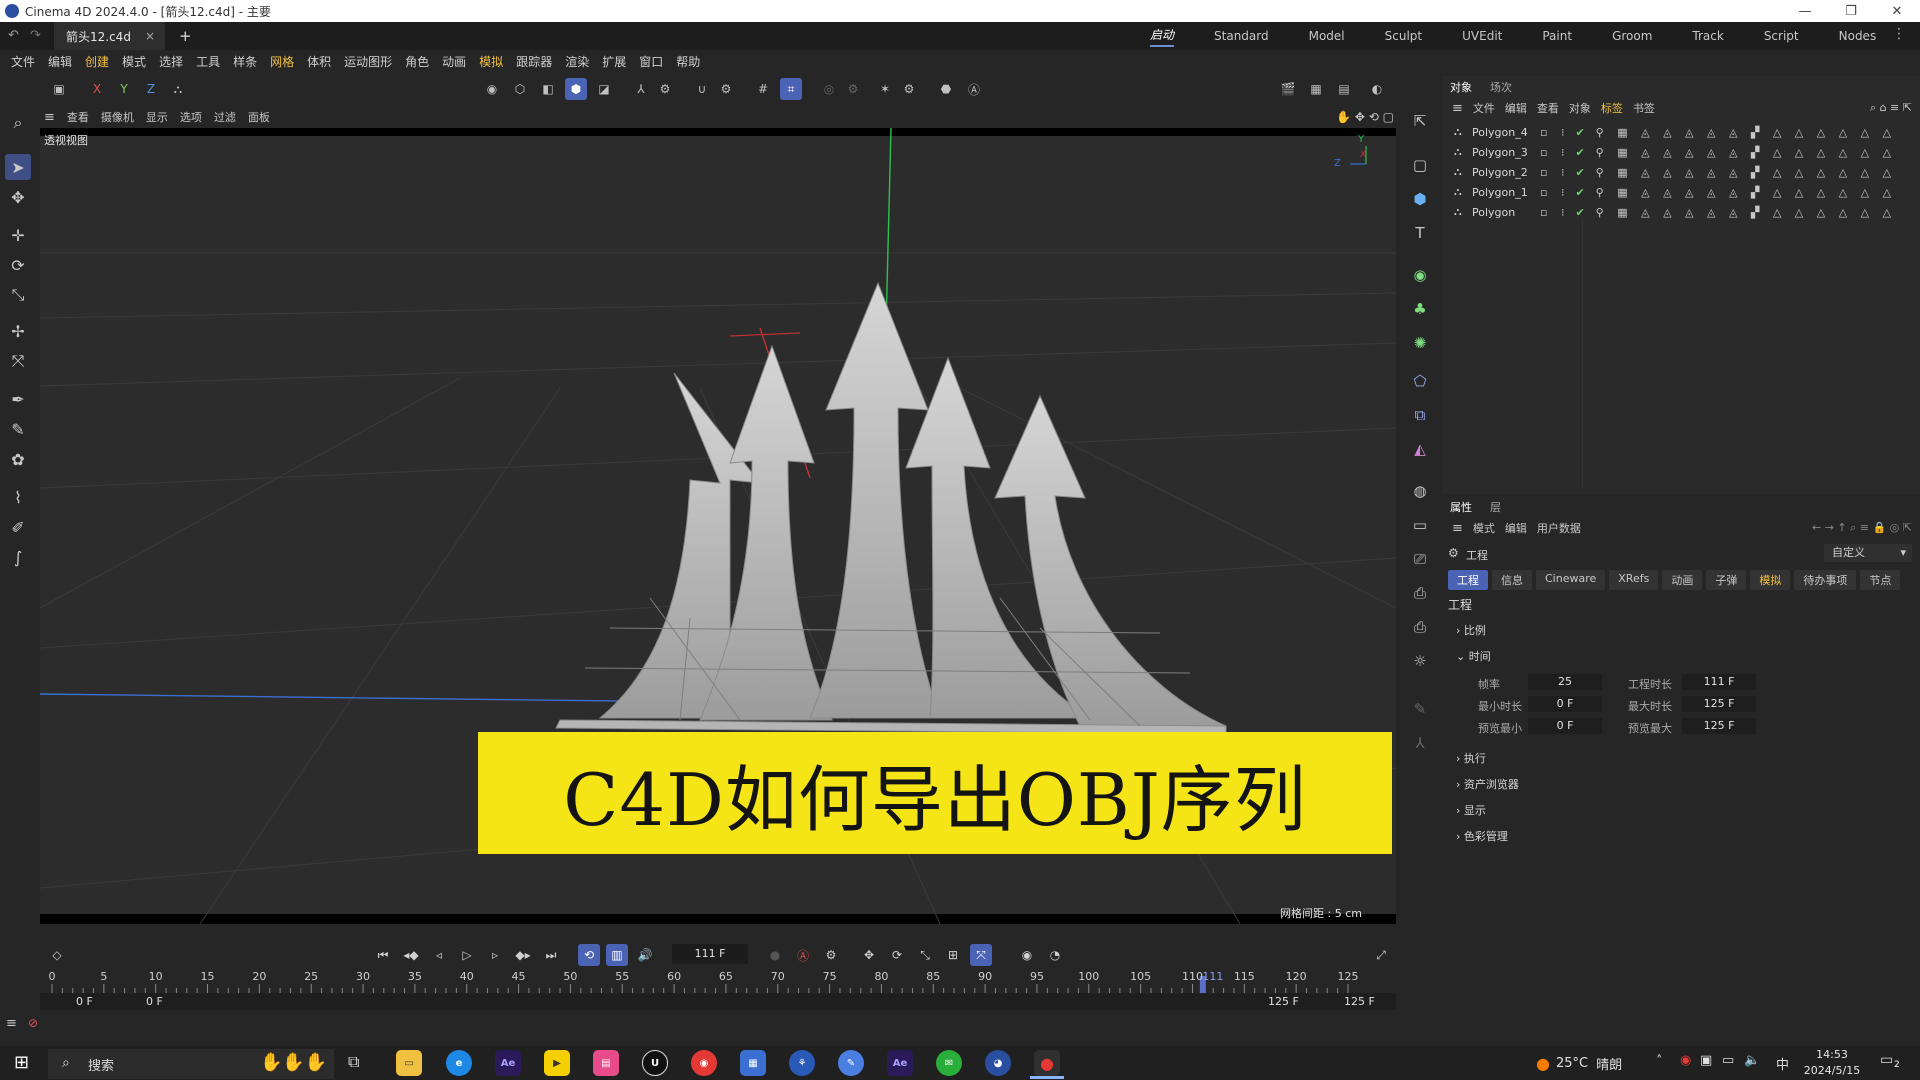 The image size is (1920, 1080). I want to click on wechat-icon: ✉, so click(949, 1063).